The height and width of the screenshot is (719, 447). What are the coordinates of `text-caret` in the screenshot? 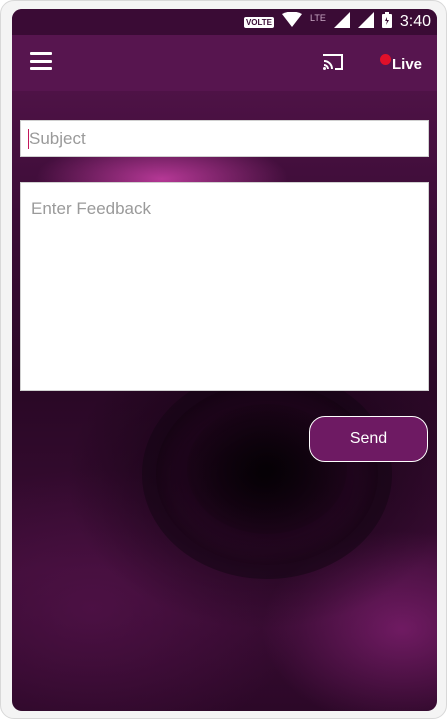 It's located at (28, 139).